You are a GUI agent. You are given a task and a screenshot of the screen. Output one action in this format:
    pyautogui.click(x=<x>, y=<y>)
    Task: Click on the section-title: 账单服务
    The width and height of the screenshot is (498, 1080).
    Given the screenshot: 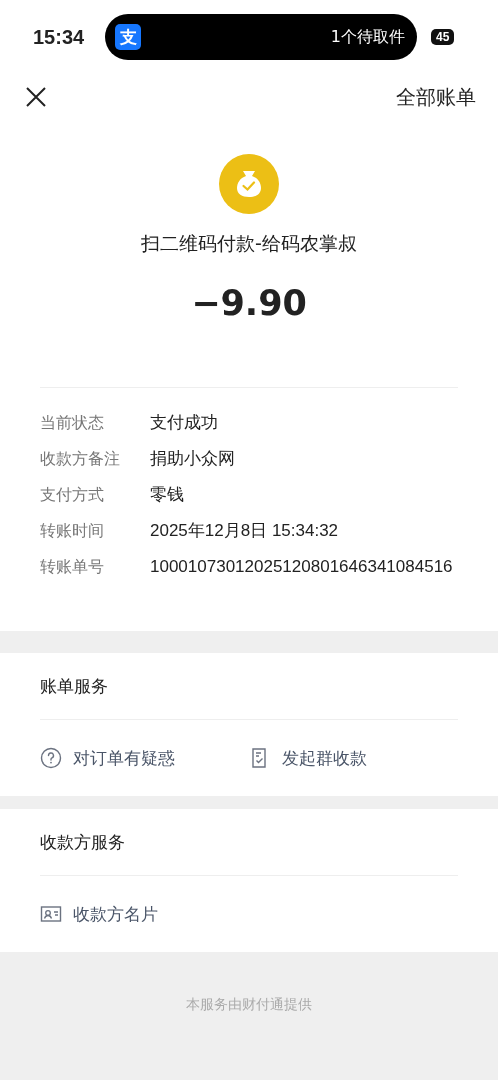 What is the action you would take?
    pyautogui.click(x=249, y=686)
    